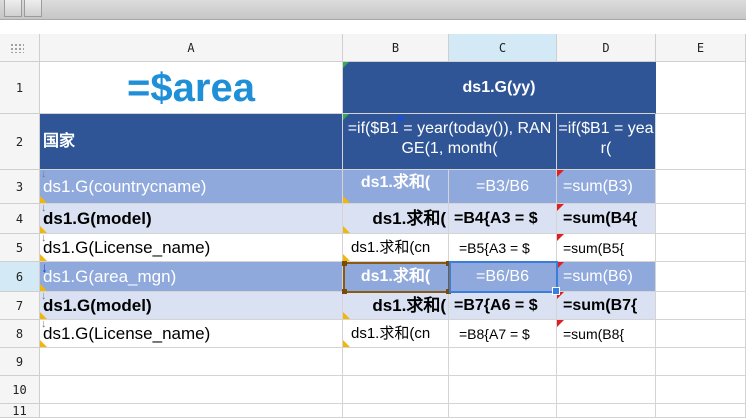 This screenshot has width=746, height=418. Describe the element at coordinates (606, 138) in the screenshot. I see `year-check-formula: =if($B1 = year(` at that location.